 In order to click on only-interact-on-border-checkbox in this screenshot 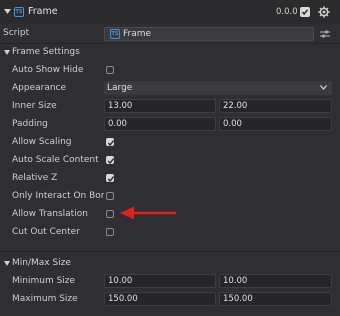, I will do `click(110, 196)`.